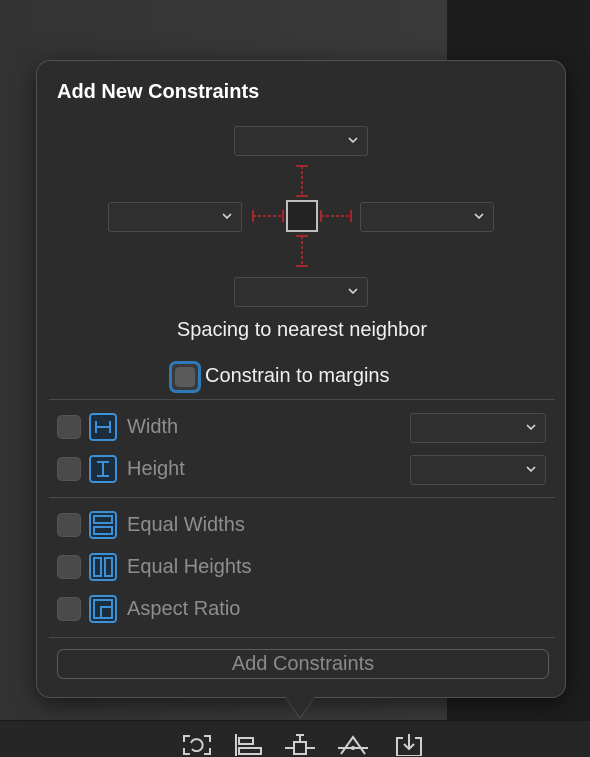 The height and width of the screenshot is (757, 590). I want to click on top-constraint-line, so click(302, 181).